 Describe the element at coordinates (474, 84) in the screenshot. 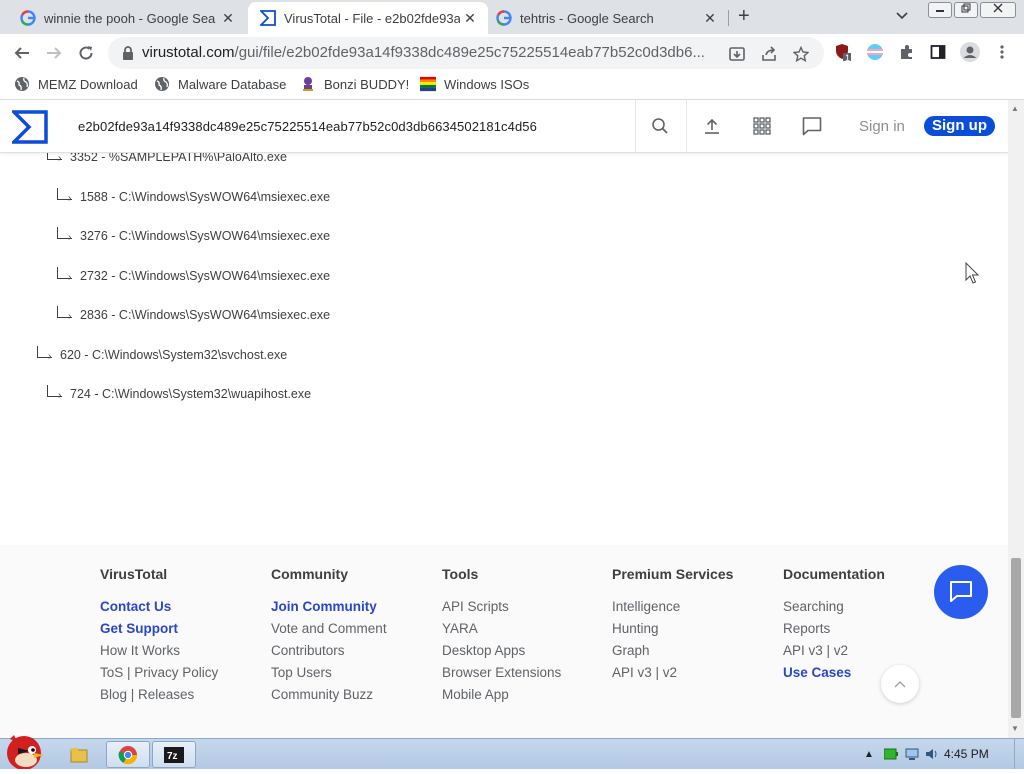

I see `bookmark-windows-isos: Windows ISOs` at that location.